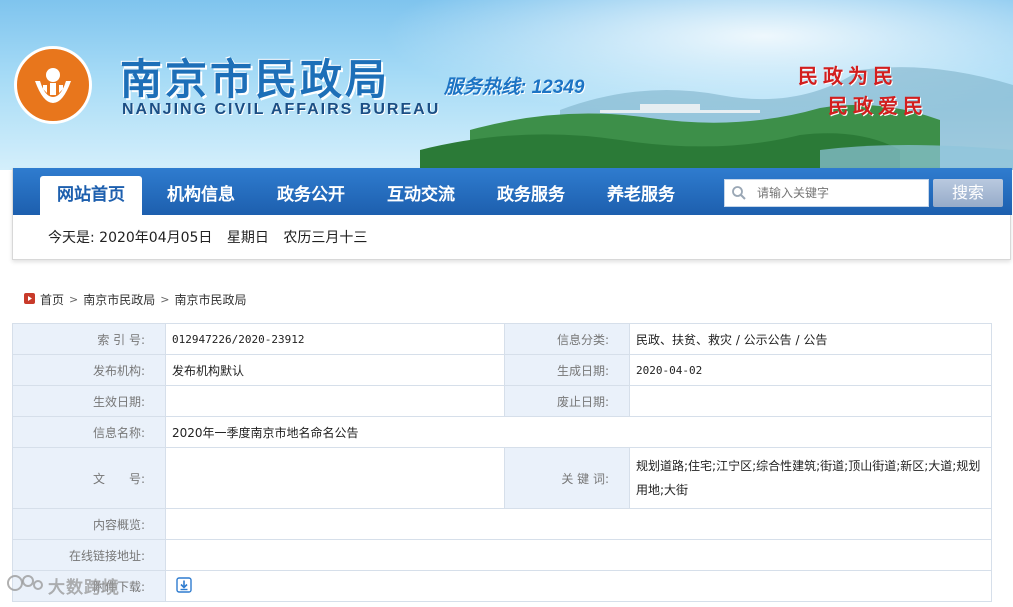 The image size is (1013, 607). I want to click on table-row: 内容概览:, so click(502, 524).